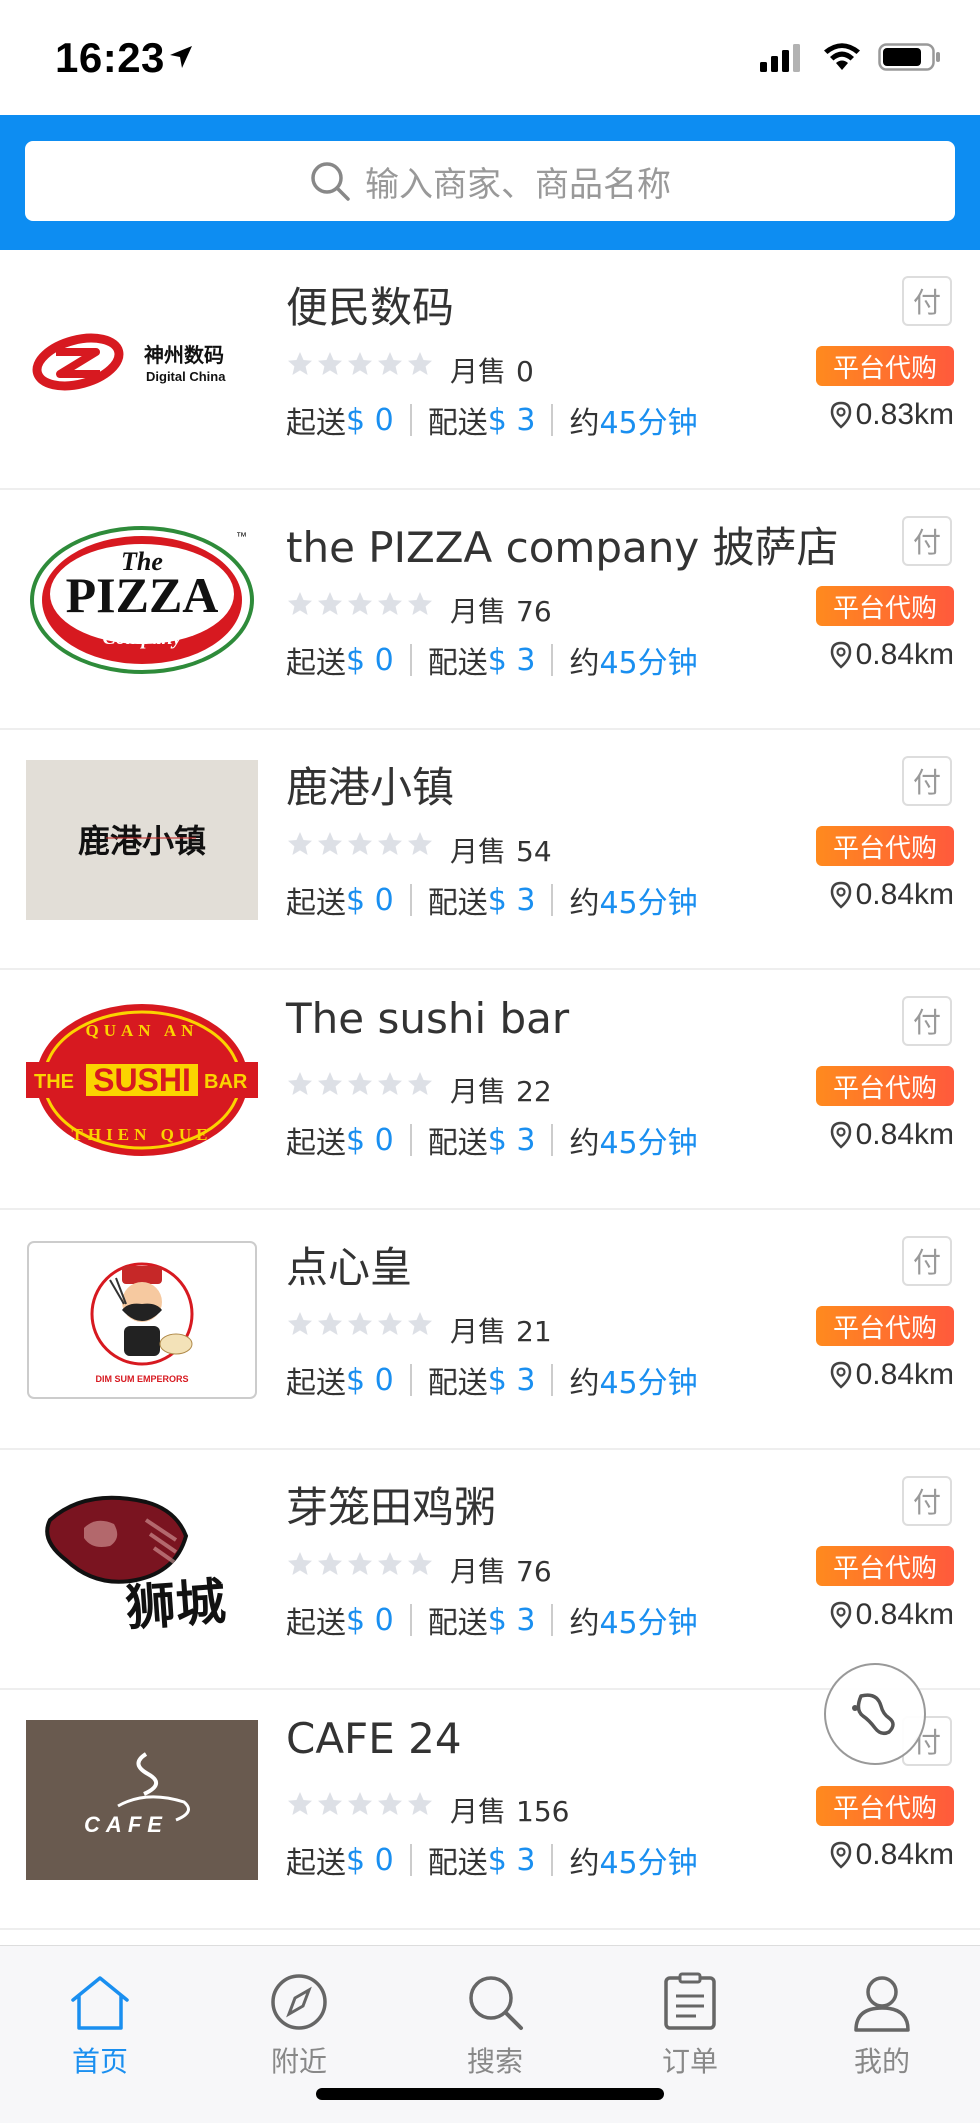 The height and width of the screenshot is (2123, 980). Describe the element at coordinates (690, 2000) in the screenshot. I see `order-list-icon` at that location.